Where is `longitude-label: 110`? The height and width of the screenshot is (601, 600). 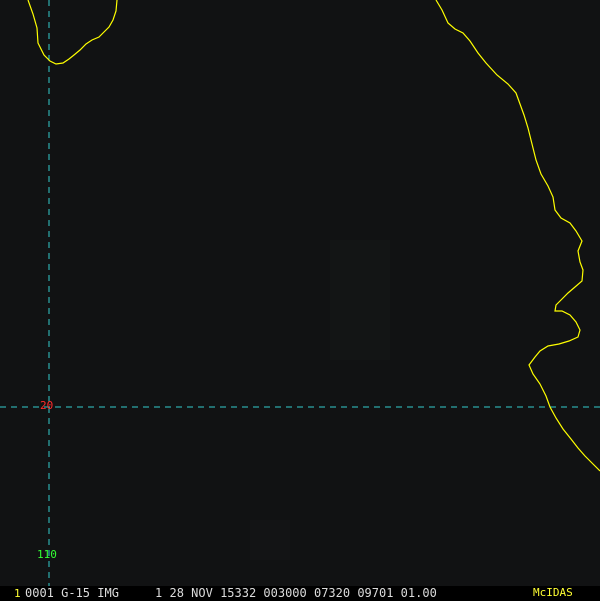
longitude-label: 110 is located at coordinates (47, 554).